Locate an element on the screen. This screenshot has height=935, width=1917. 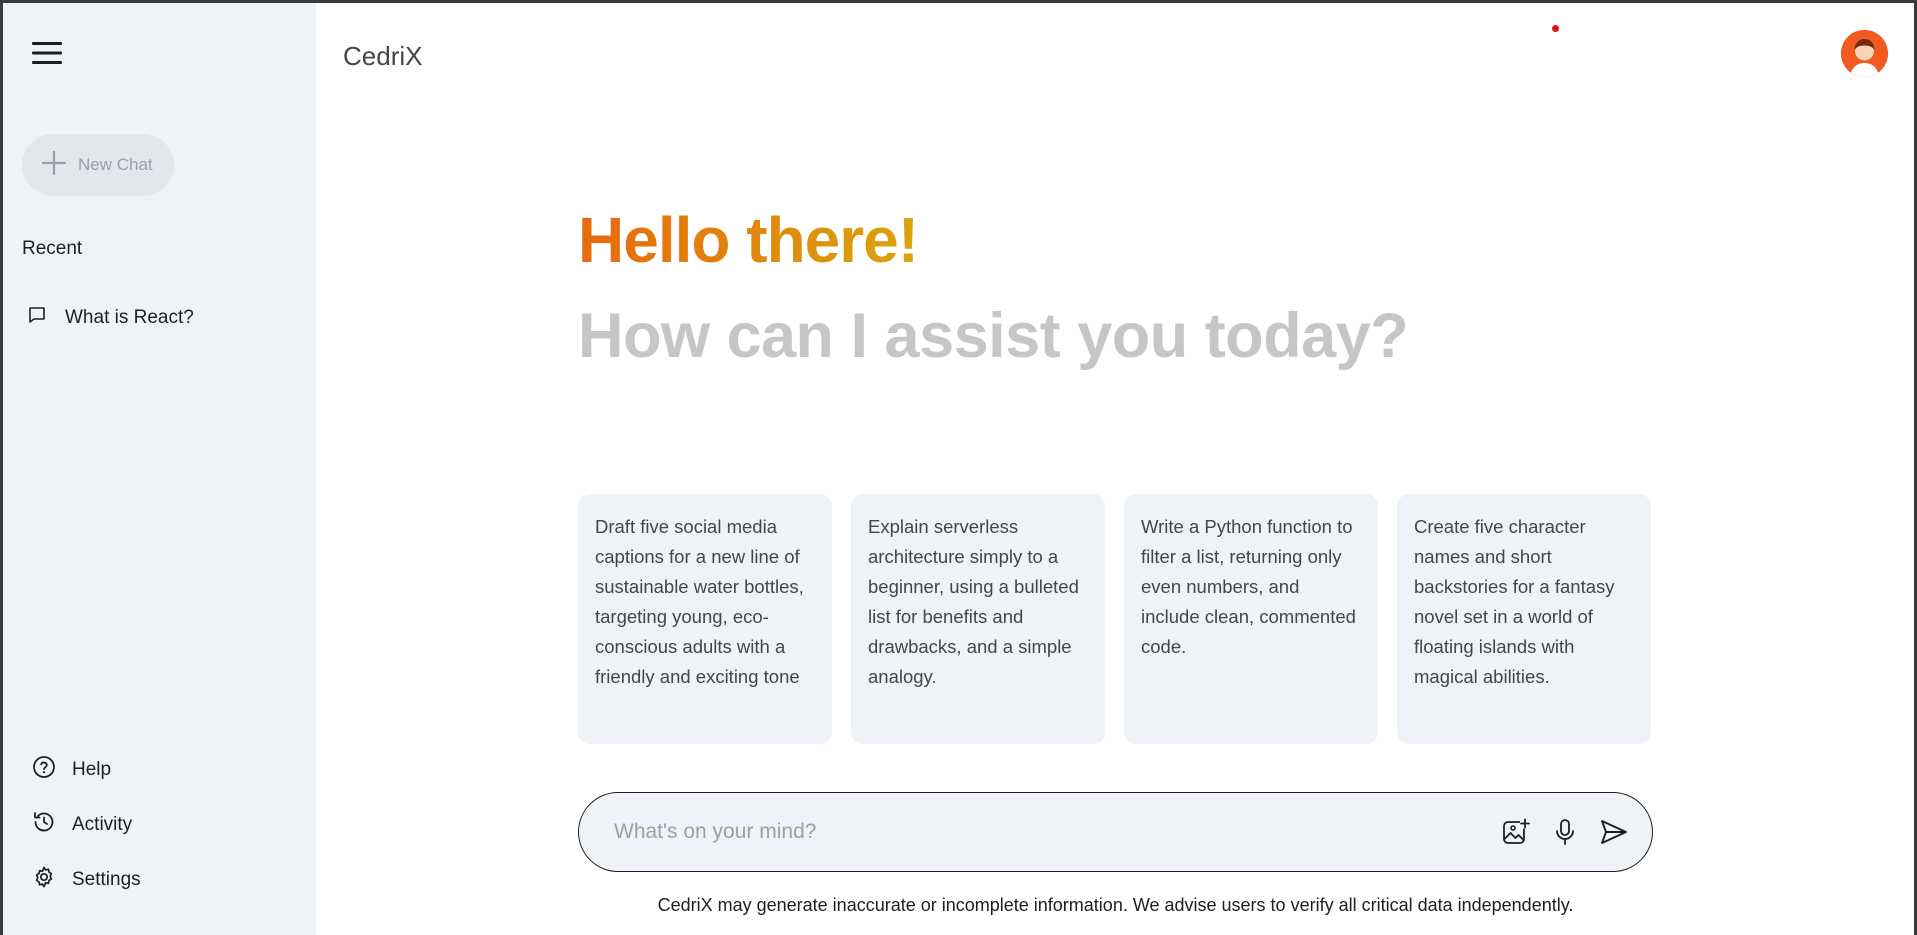
avatar is located at coordinates (1864, 53).